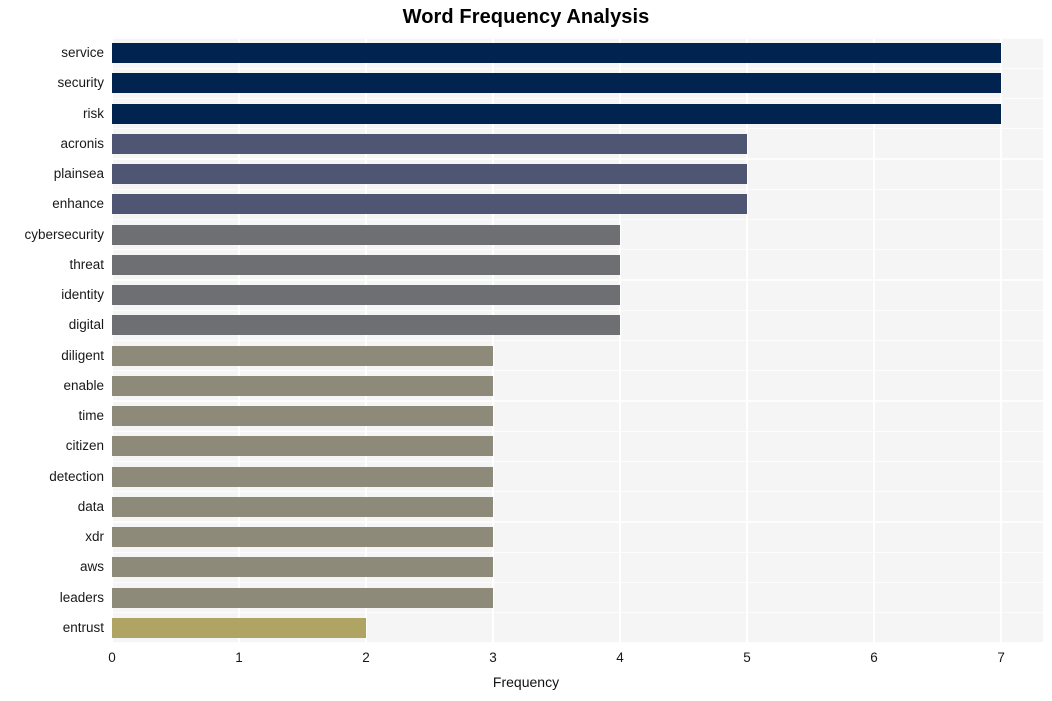 This screenshot has width=1052, height=701. Describe the element at coordinates (76, 476) in the screenshot. I see `y-axis-label: detection` at that location.